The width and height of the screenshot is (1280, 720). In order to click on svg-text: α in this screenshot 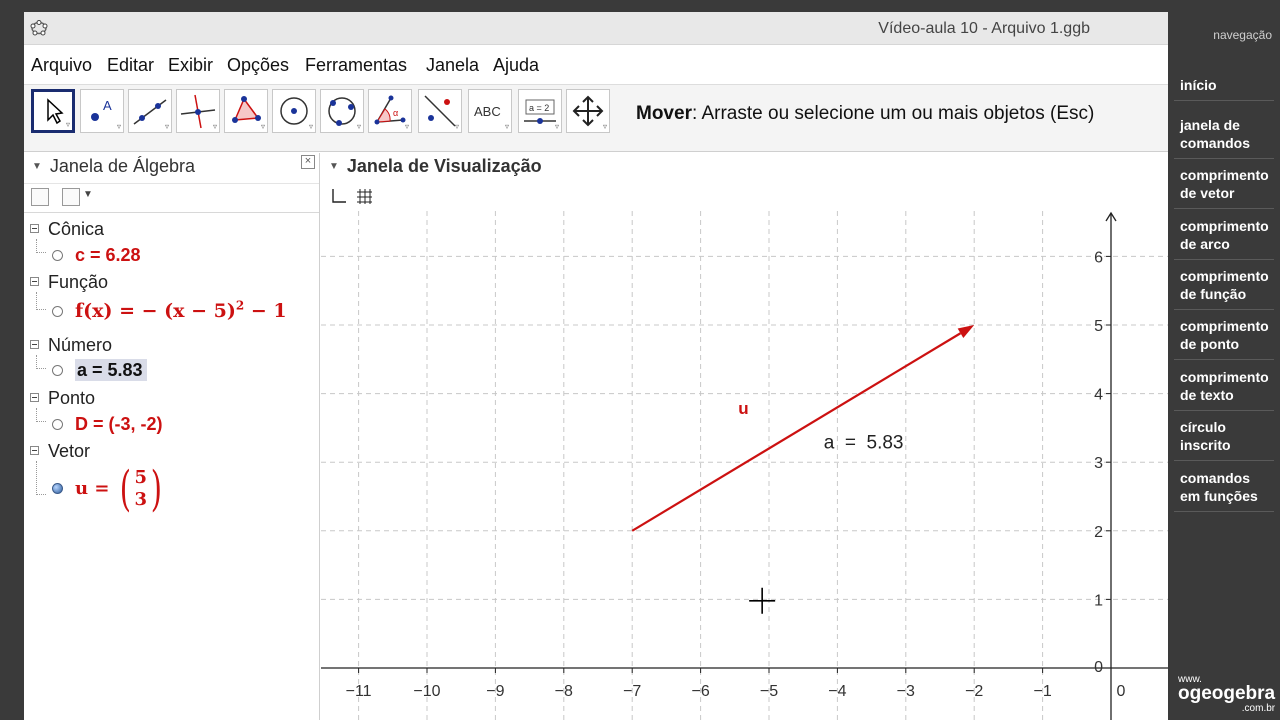, I will do `click(395, 113)`.